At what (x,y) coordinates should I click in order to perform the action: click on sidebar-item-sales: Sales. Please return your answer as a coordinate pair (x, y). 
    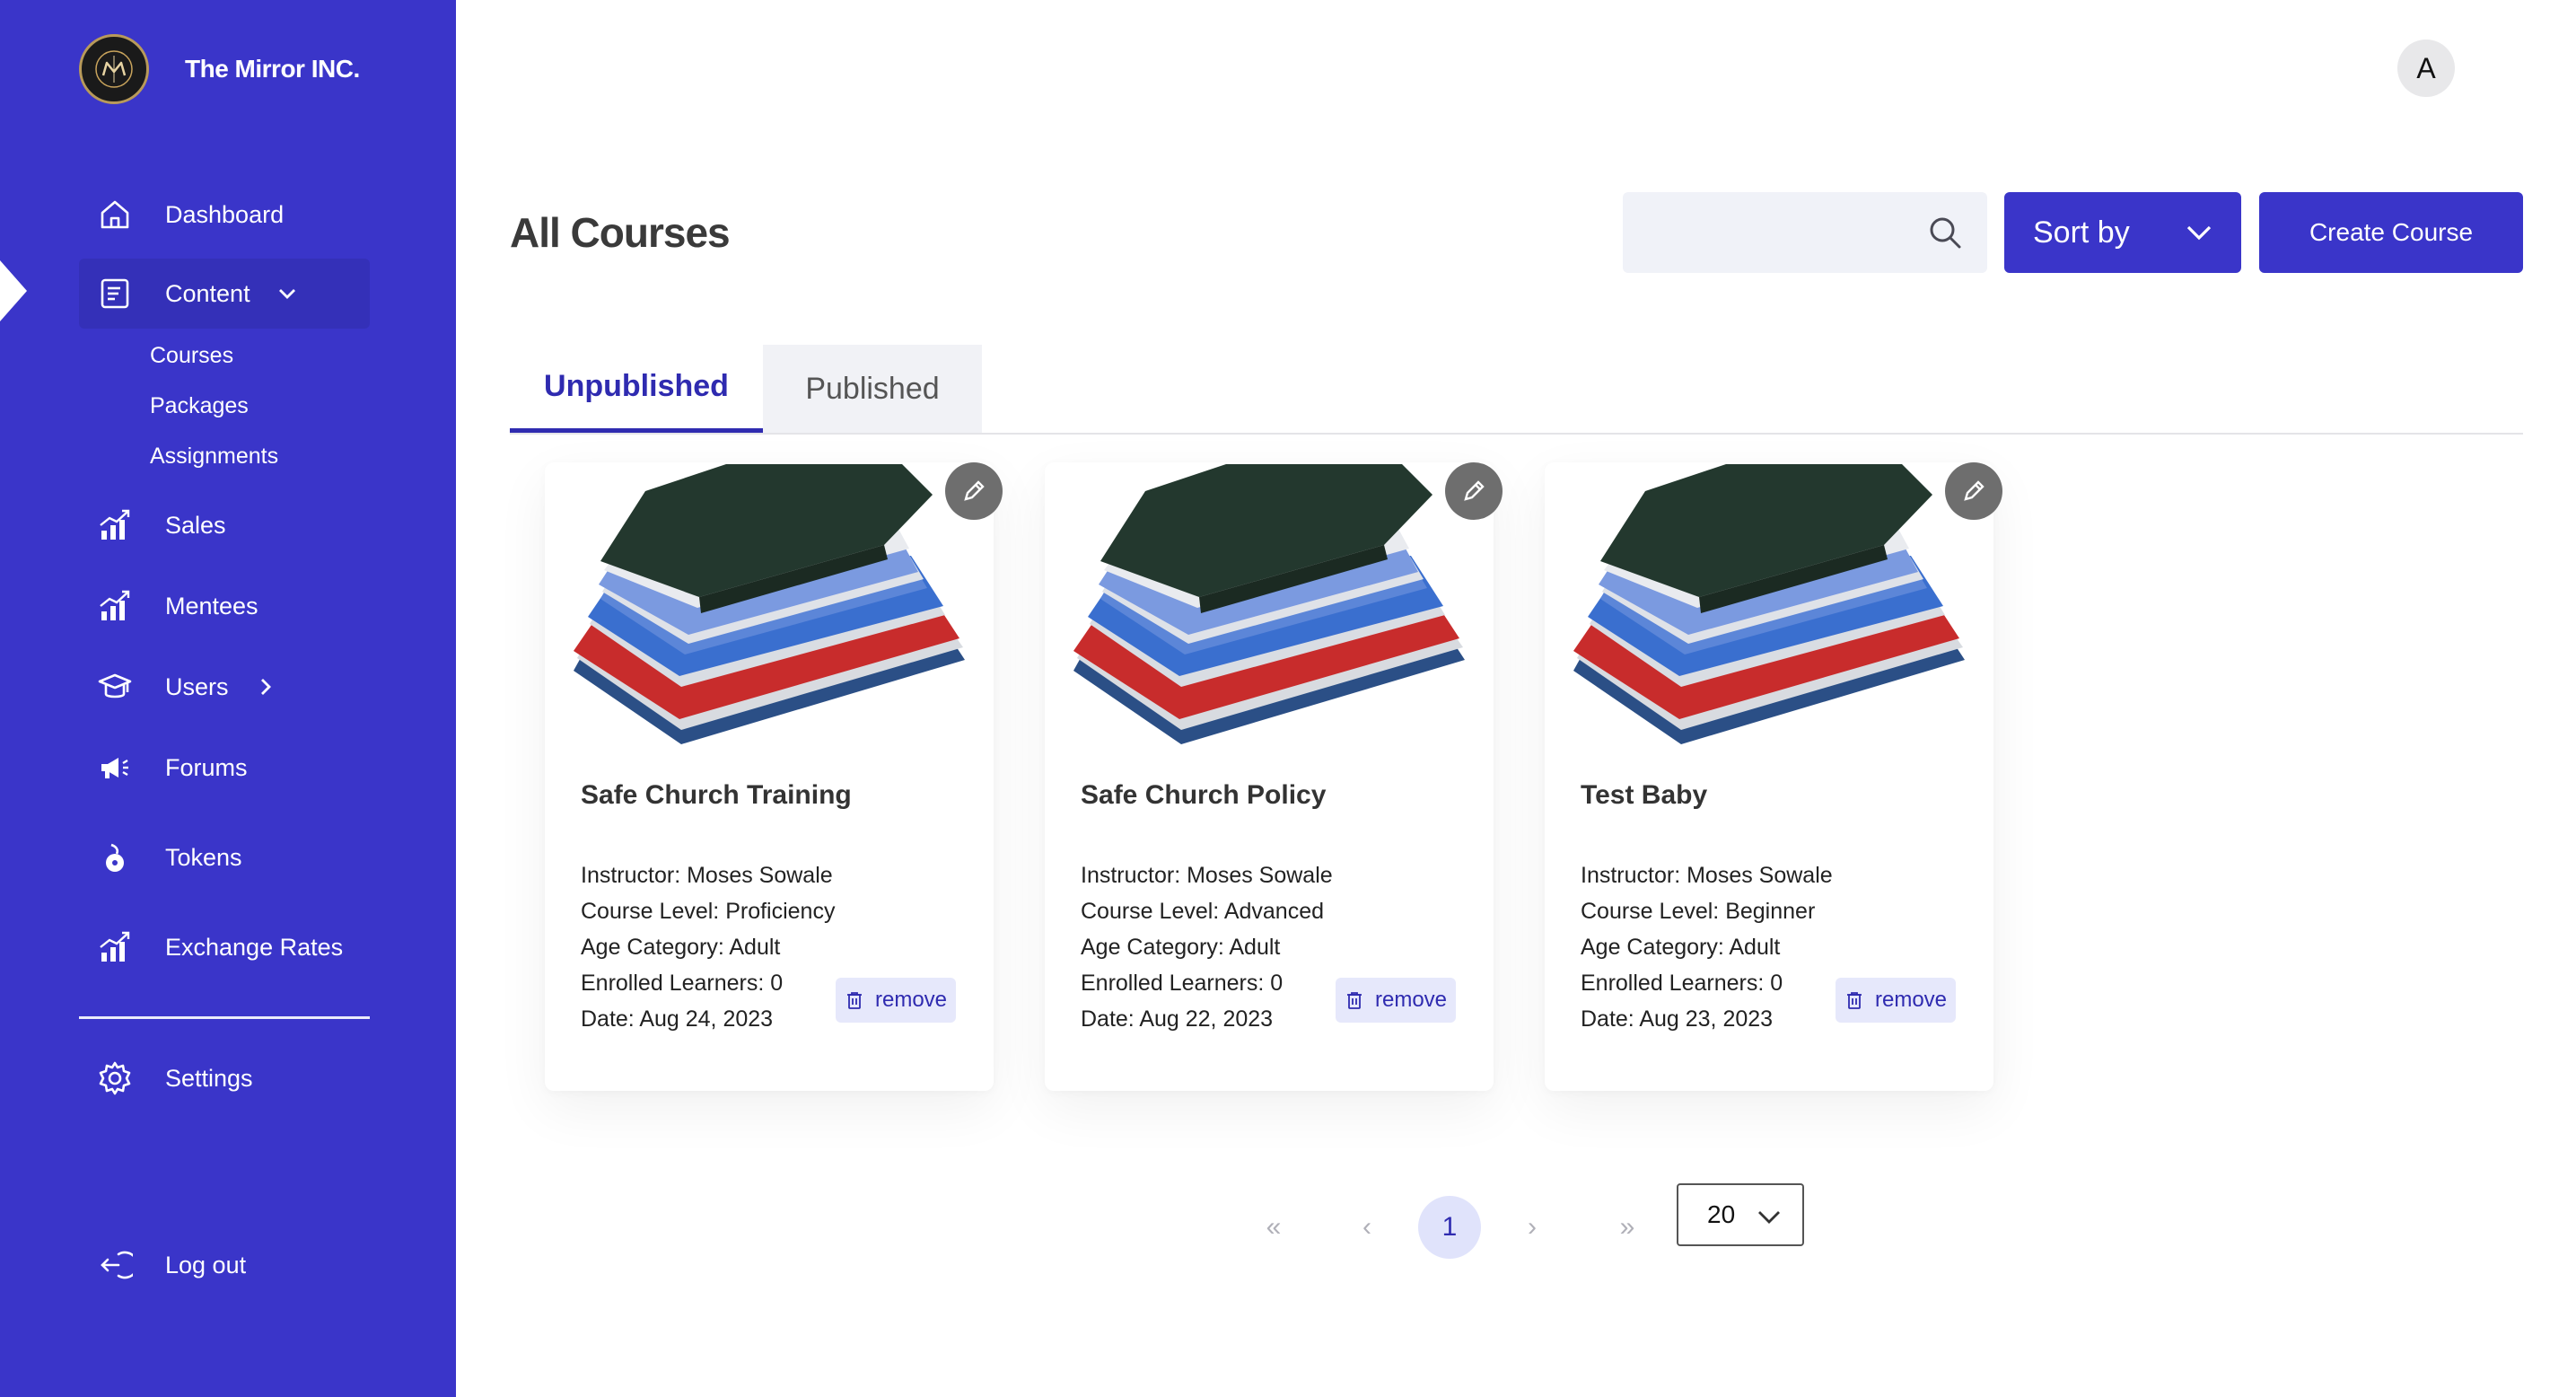
    Looking at the image, I should click on (224, 525).